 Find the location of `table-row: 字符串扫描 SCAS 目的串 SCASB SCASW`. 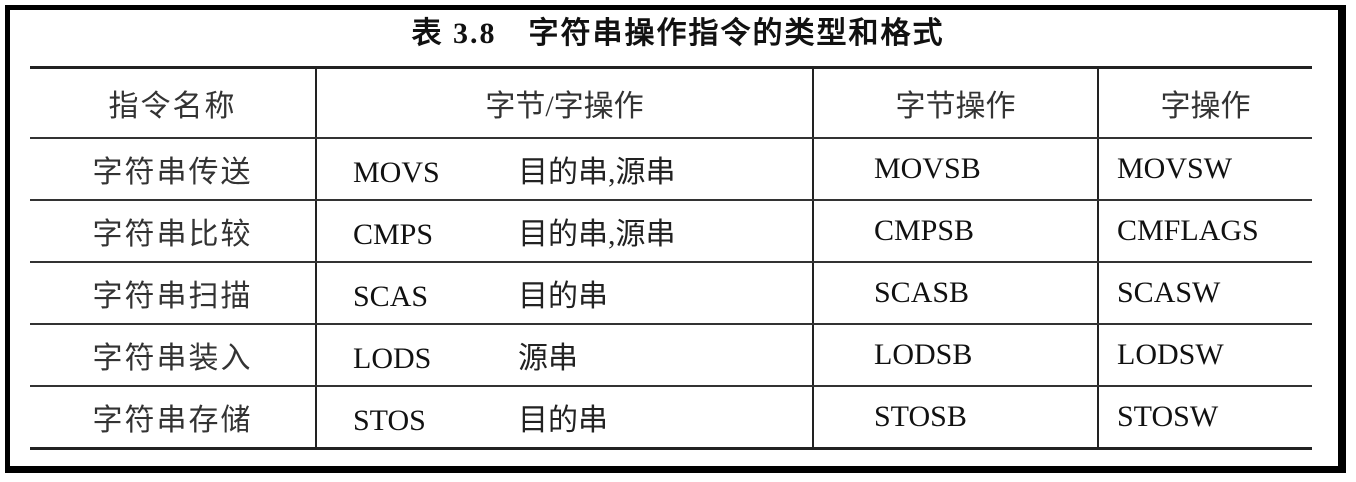

table-row: 字符串扫描 SCAS 目的串 SCASB SCASW is located at coordinates (671, 293).